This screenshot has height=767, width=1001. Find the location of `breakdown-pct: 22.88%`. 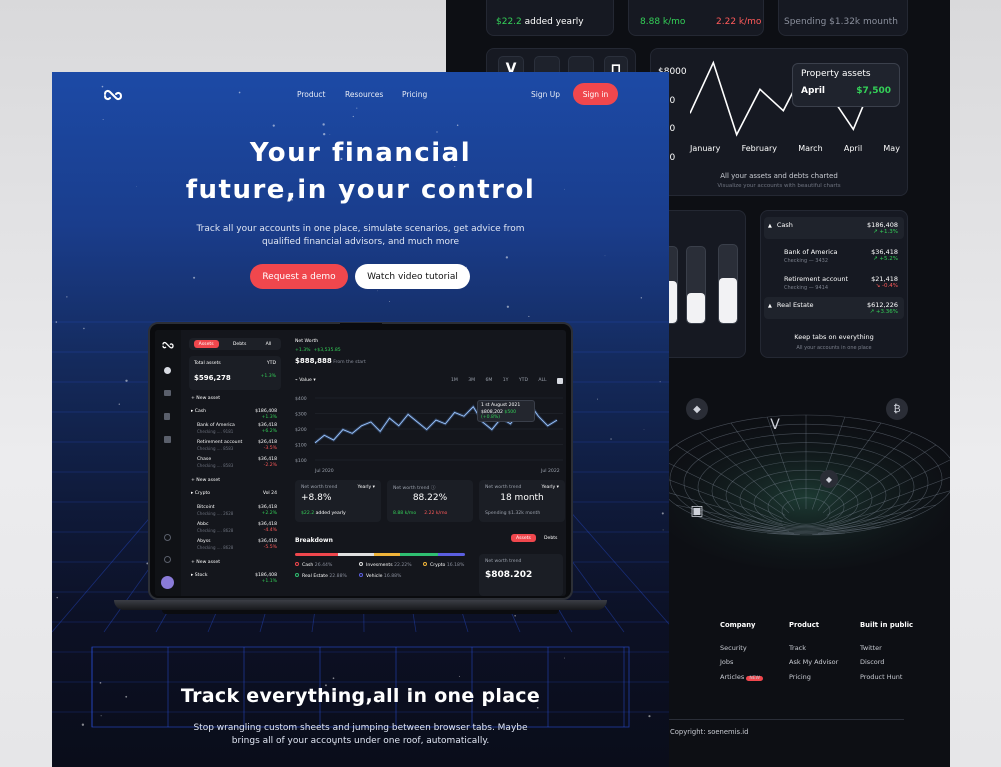

breakdown-pct: 22.88% is located at coordinates (338, 576).